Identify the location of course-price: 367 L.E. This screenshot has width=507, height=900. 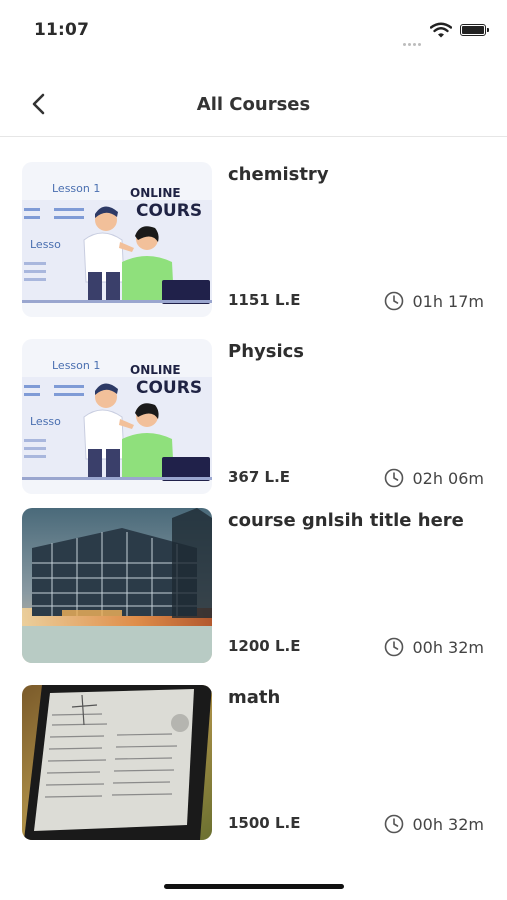
(259, 477).